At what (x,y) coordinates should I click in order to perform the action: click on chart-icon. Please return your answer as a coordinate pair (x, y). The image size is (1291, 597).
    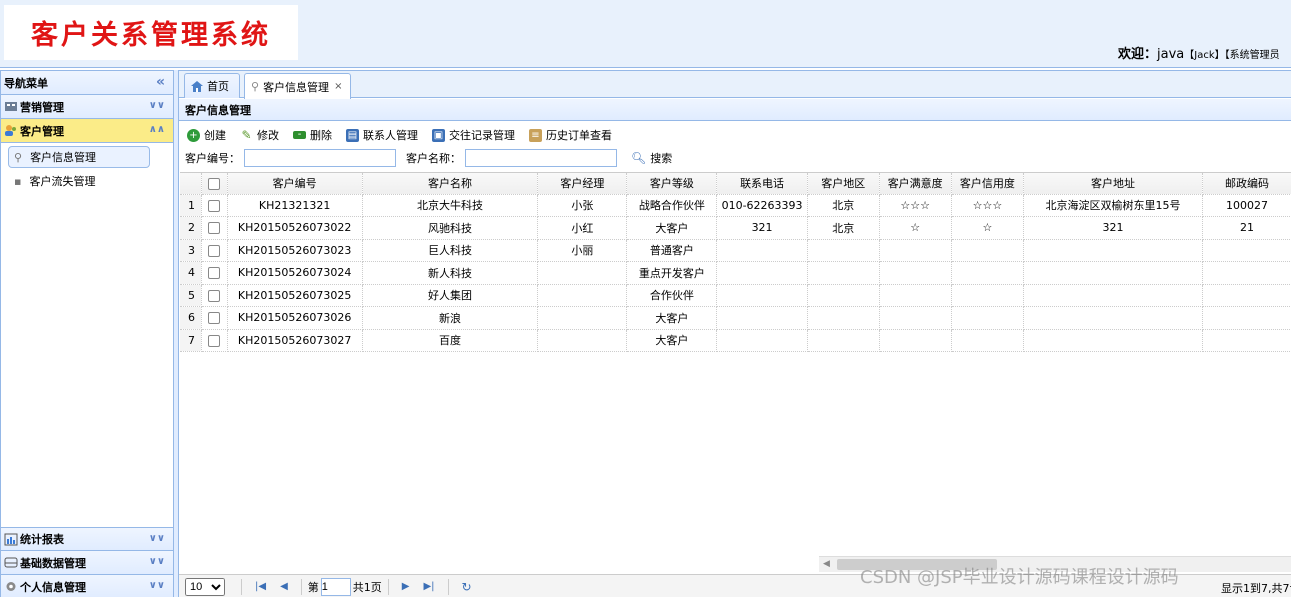
    Looking at the image, I should click on (11, 539).